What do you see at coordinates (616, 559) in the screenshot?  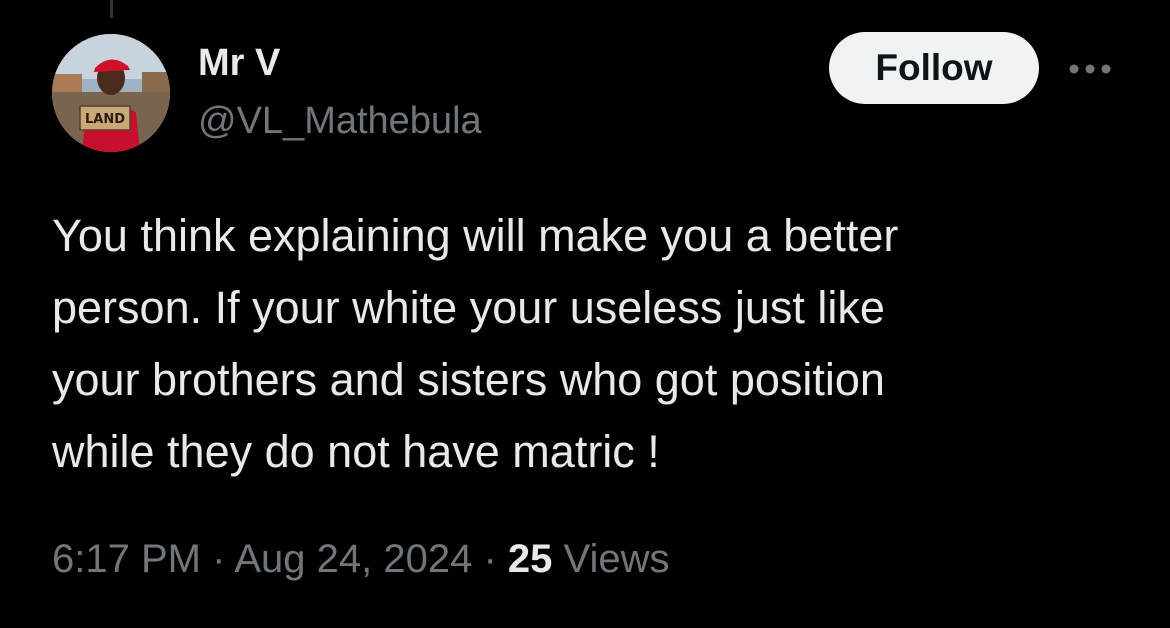 I see `views-label: Views` at bounding box center [616, 559].